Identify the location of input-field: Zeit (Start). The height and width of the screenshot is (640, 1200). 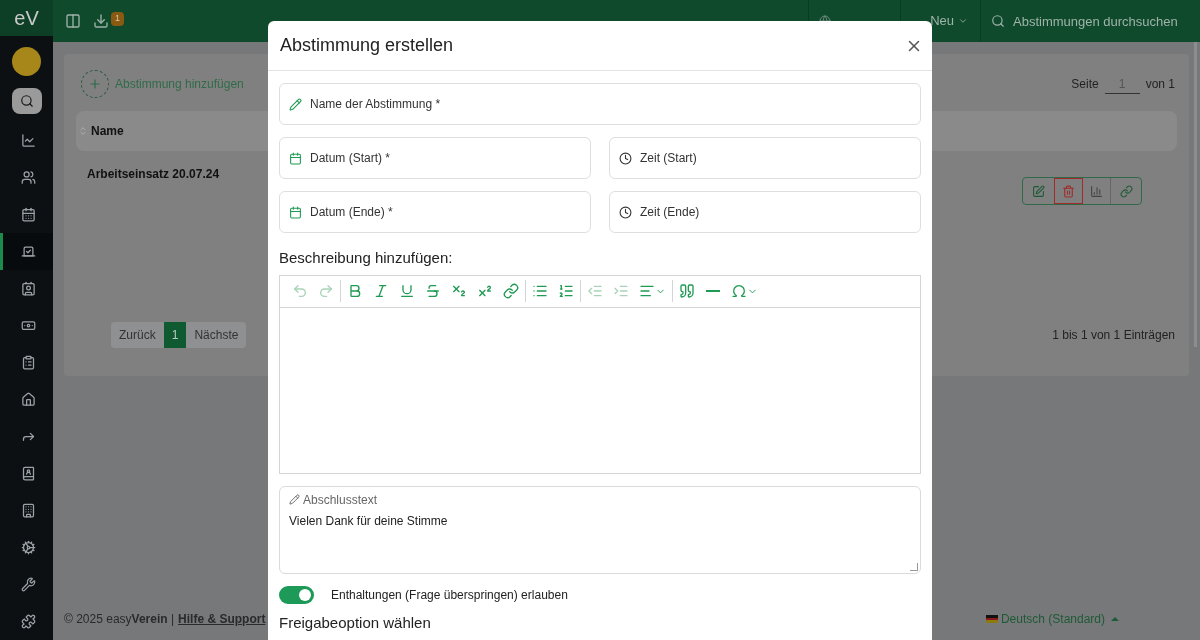
(765, 158).